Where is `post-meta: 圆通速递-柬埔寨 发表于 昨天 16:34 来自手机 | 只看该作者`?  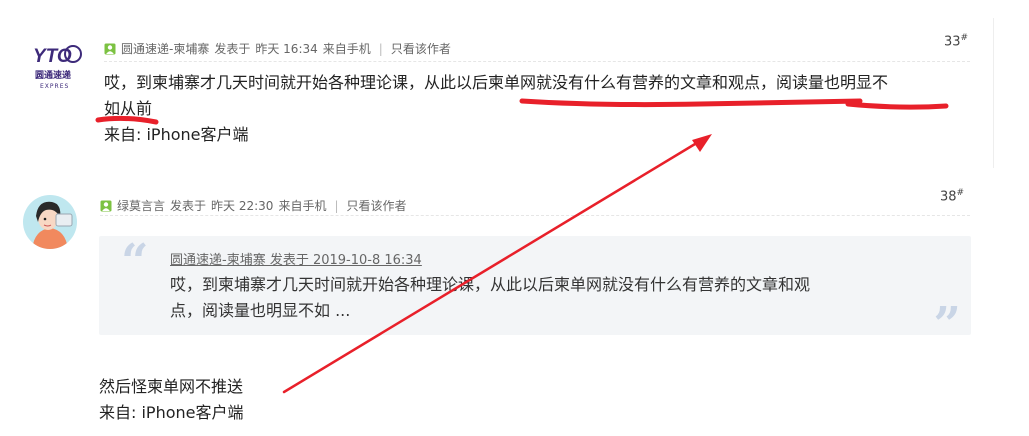
post-meta: 圆通速递-柬埔寨 发表于 昨天 16:34 来自手机 | 只看该作者 is located at coordinates (277, 48).